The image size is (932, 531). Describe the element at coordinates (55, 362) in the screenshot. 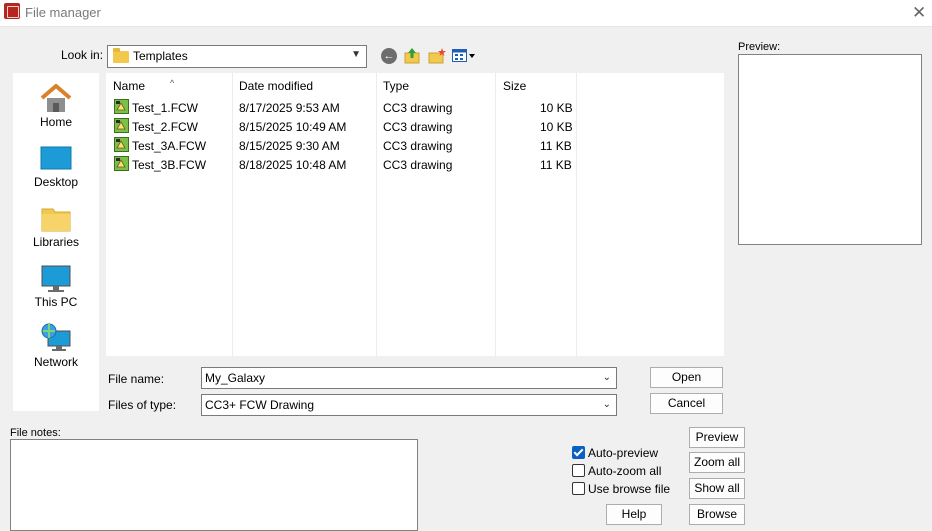

I see `place-label: Network` at that location.